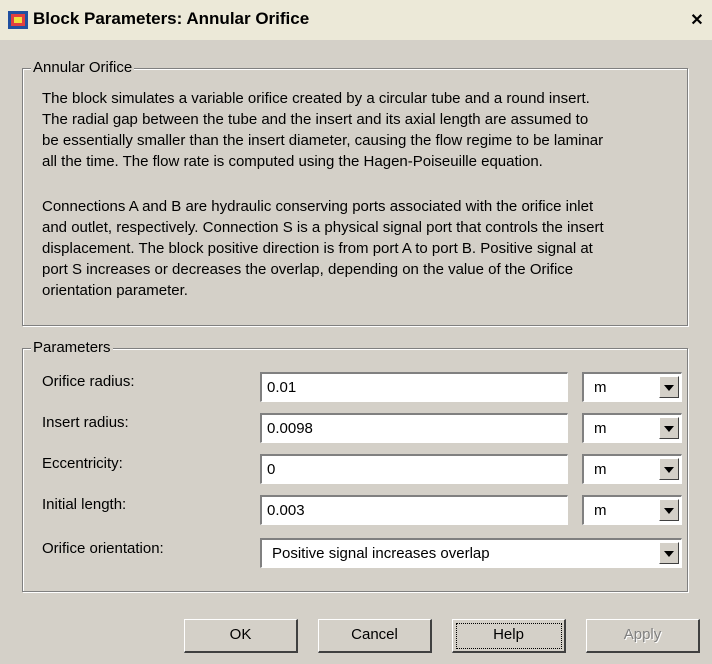  What do you see at coordinates (83, 67) in the screenshot?
I see `description-group-title: Annular Orifice` at bounding box center [83, 67].